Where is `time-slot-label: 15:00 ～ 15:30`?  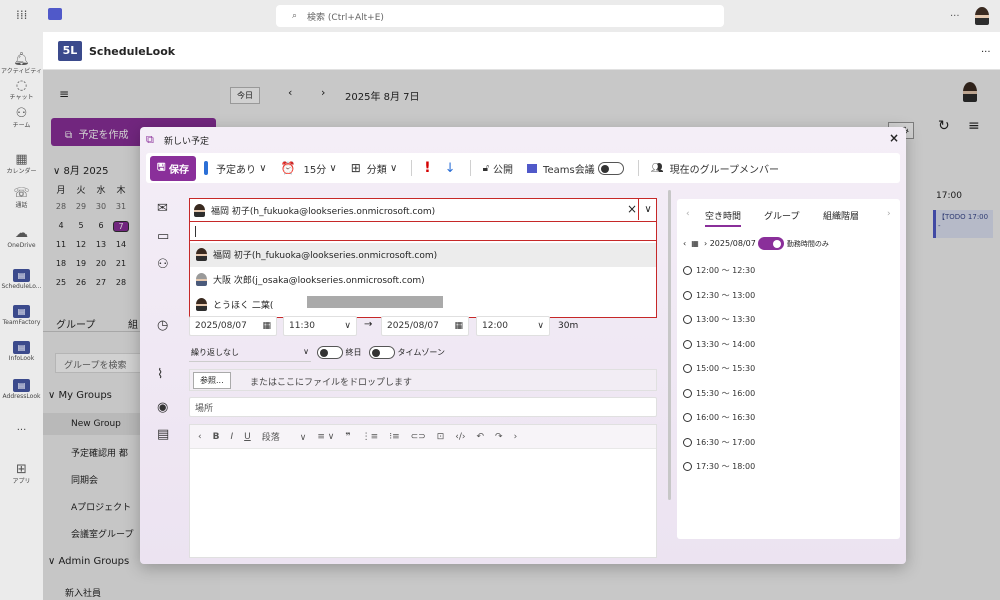 time-slot-label: 15:00 ～ 15:30 is located at coordinates (726, 368).